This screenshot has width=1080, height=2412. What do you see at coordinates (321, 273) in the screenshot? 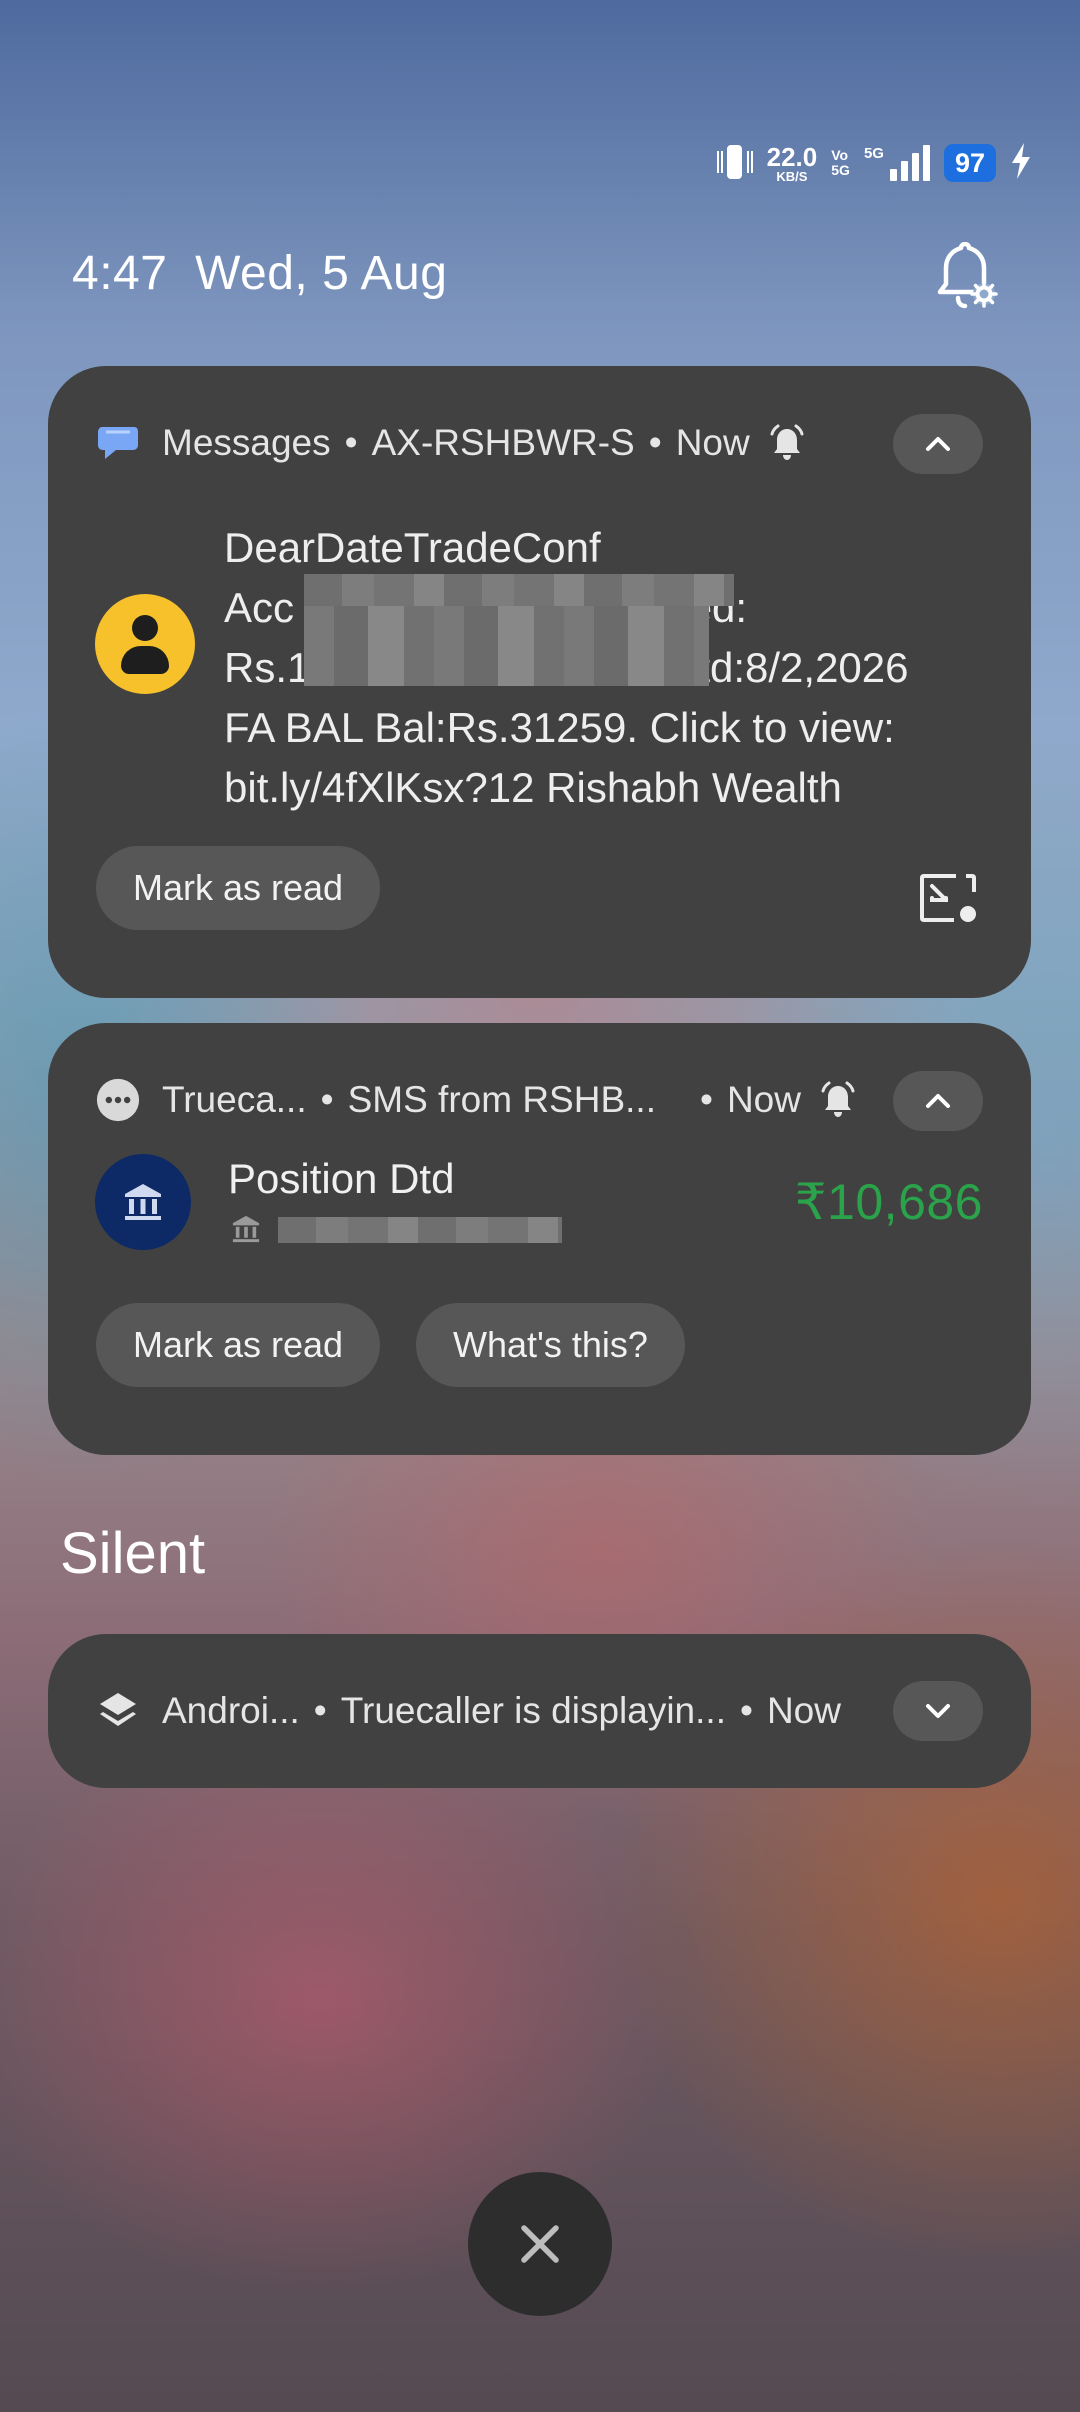
I see `date: Wed, 5 Aug` at bounding box center [321, 273].